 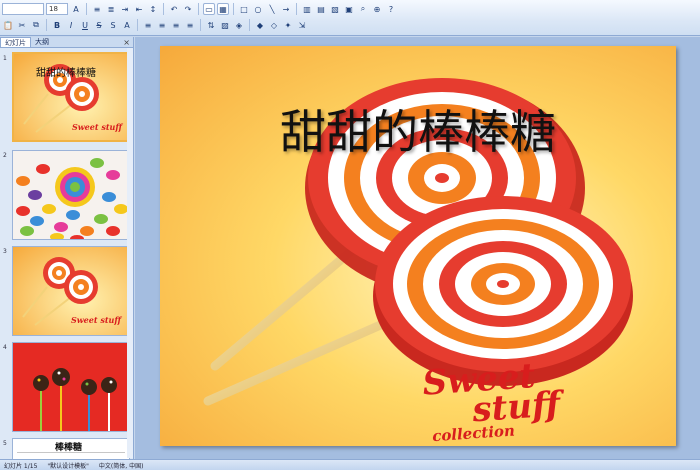 I want to click on align-left-icon: ≡, so click(x=148, y=25).